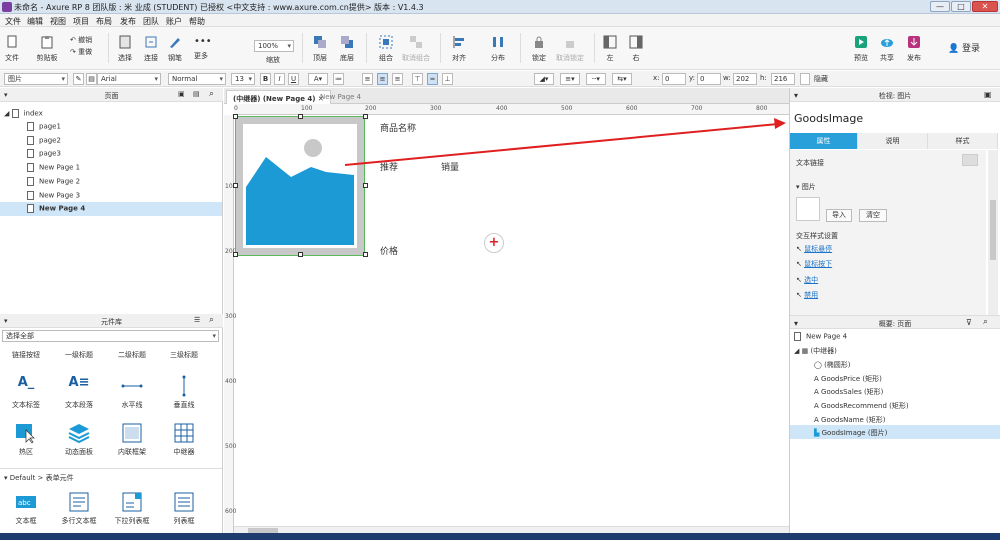 The height and width of the screenshot is (540, 1000). Describe the element at coordinates (36, 79) in the screenshot. I see `widget-style-select: 图片` at that location.